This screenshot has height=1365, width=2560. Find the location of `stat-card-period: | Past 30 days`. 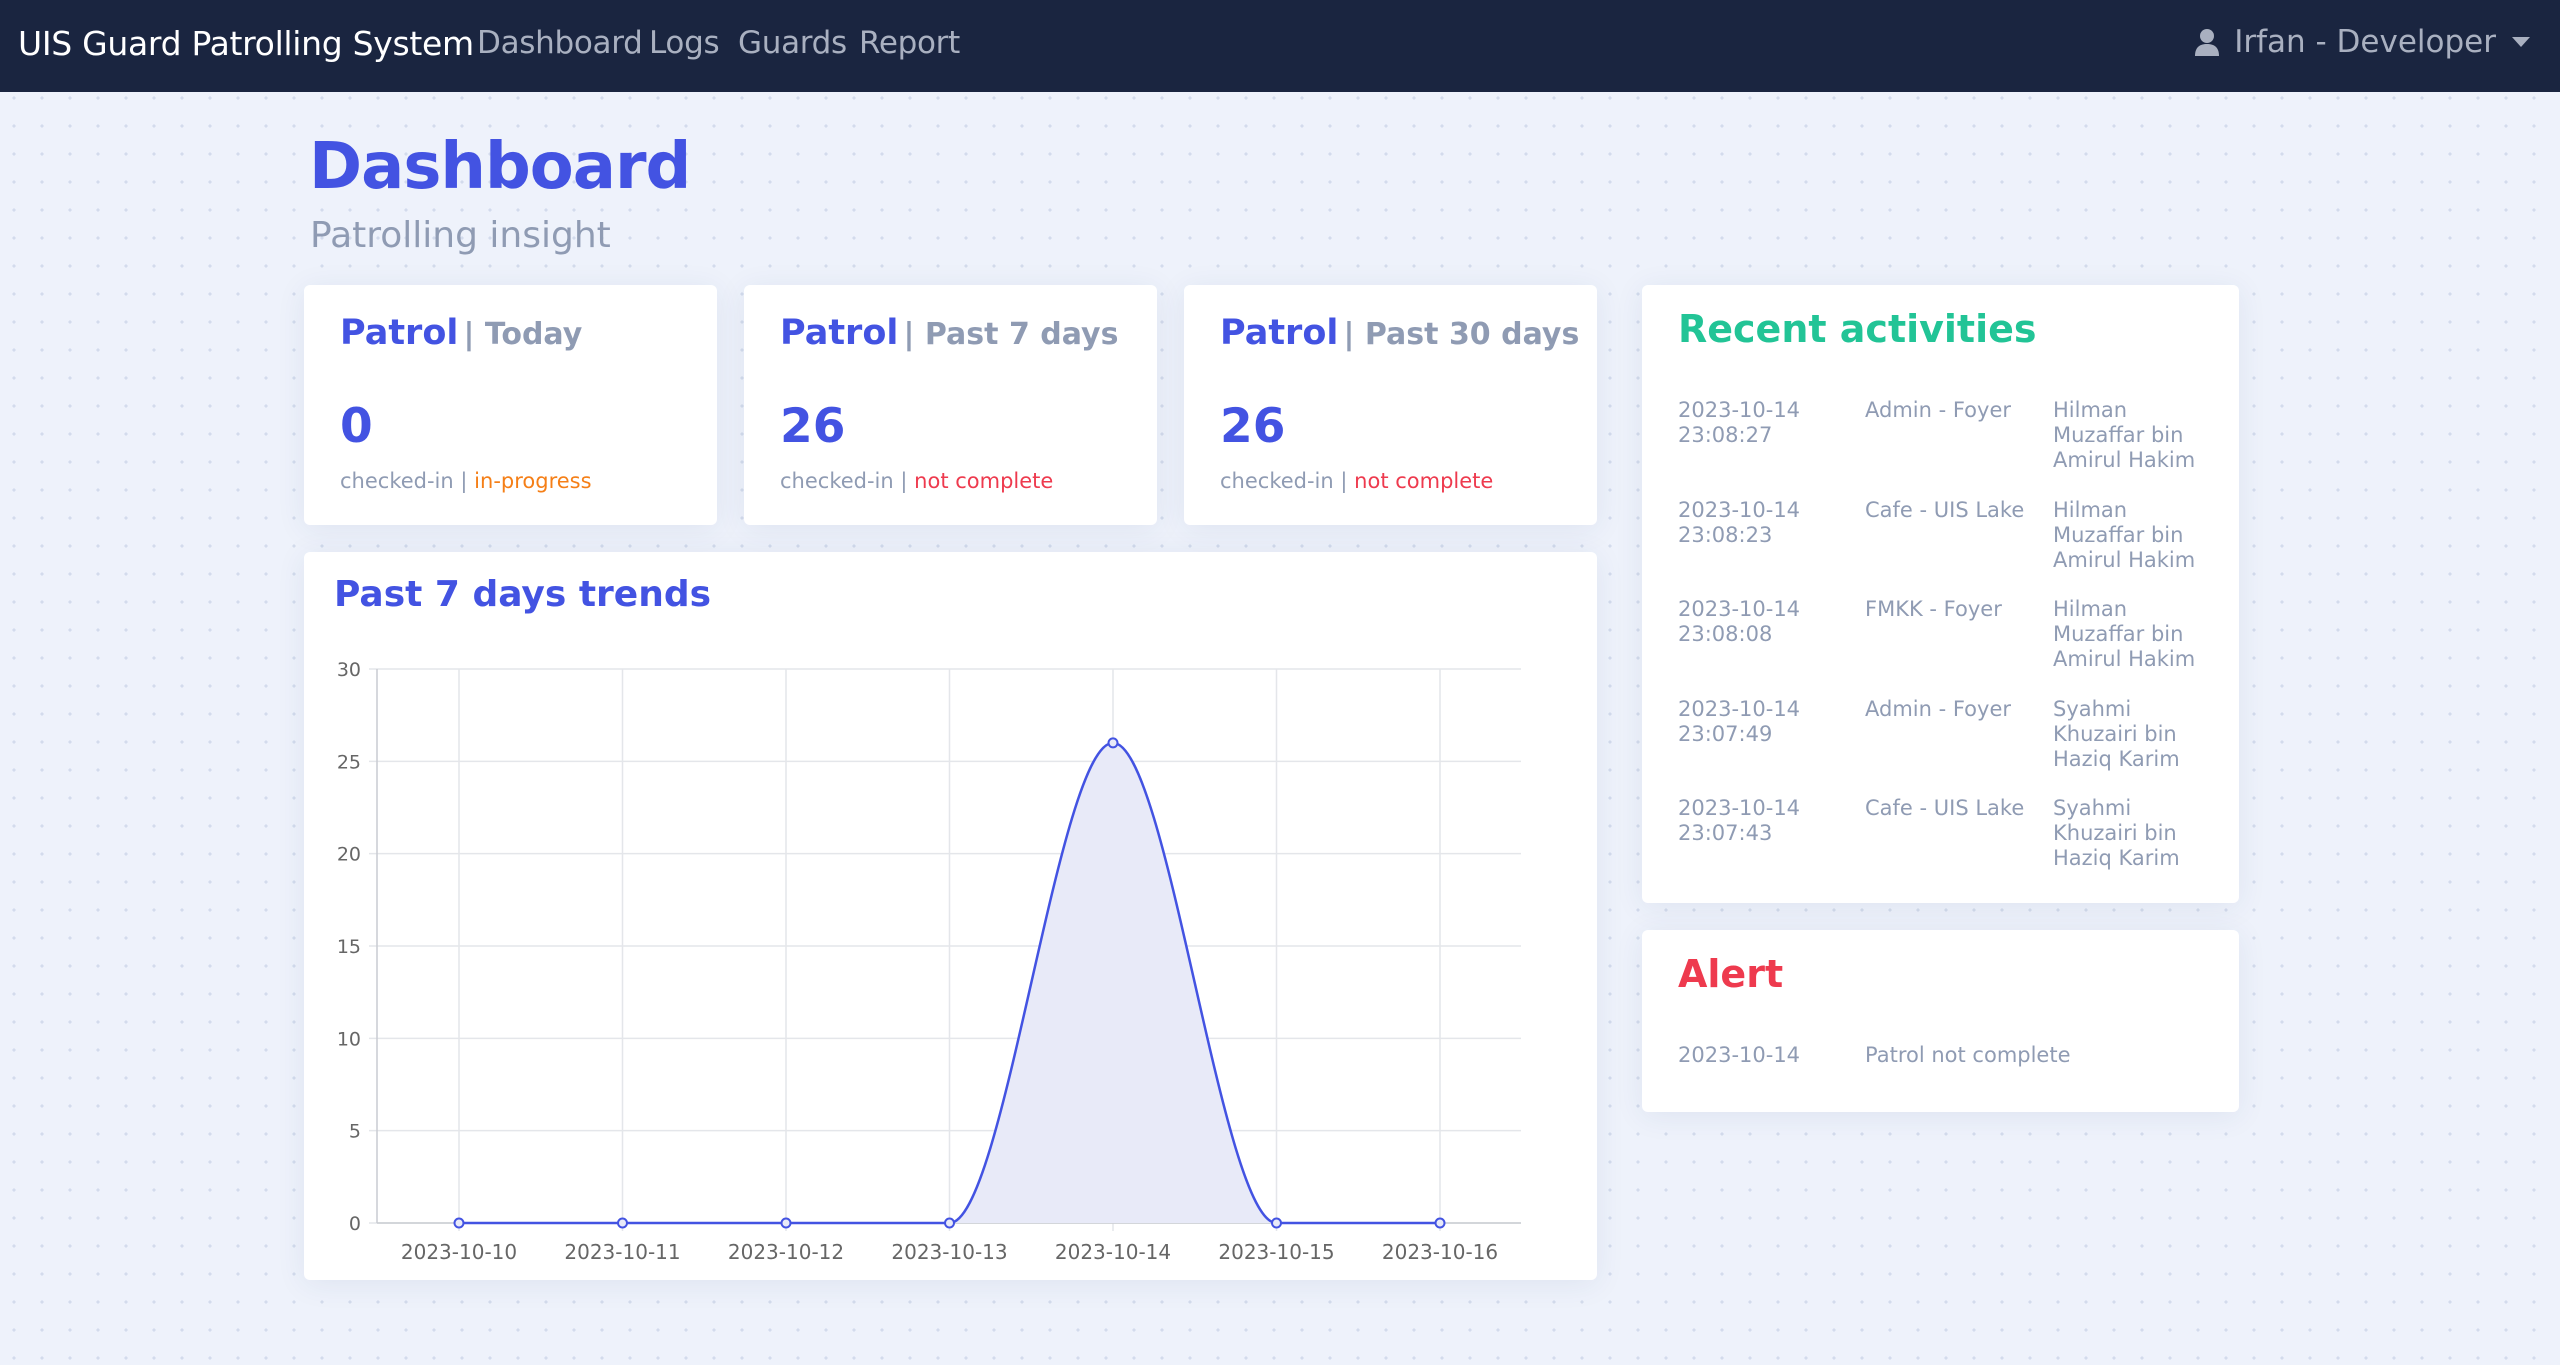

stat-card-period: | Past 30 days is located at coordinates (1461, 334).